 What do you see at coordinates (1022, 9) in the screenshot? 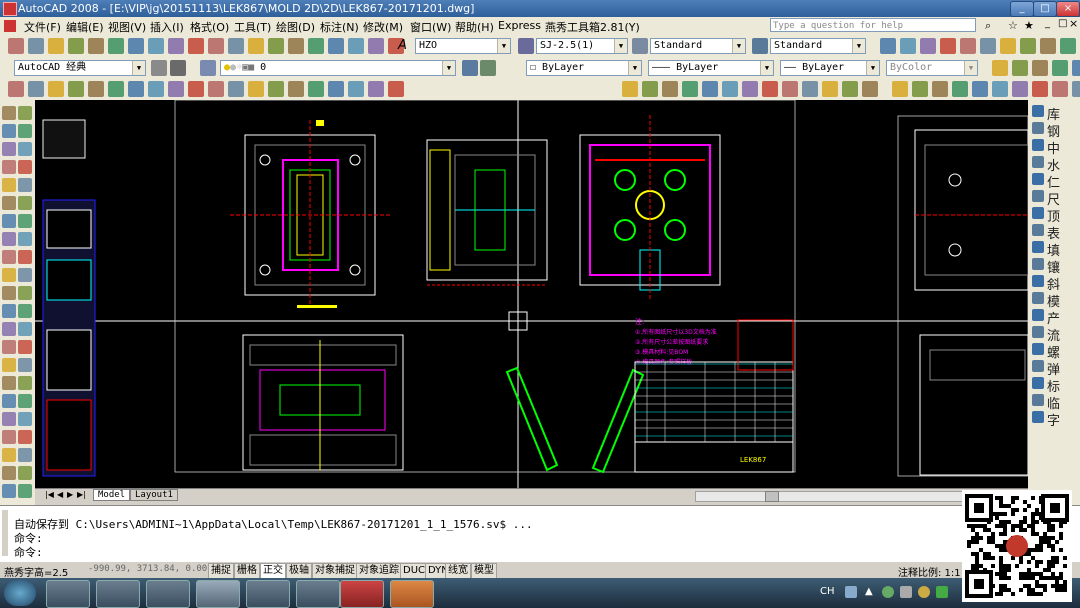
I see `minimize-button: _` at bounding box center [1022, 9].